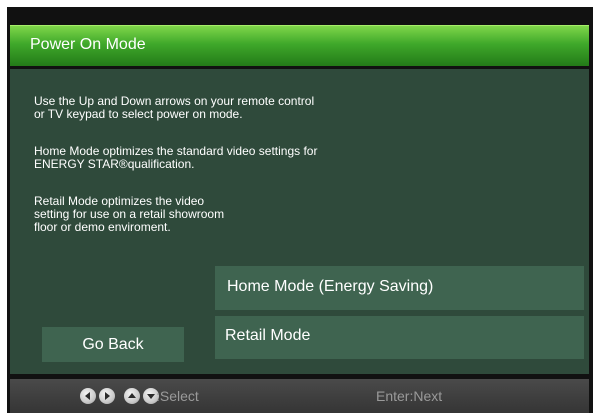 This screenshot has width=606, height=418. Describe the element at coordinates (299, 396) in the screenshot. I see `footer-bar: :Select Enter:Next` at that location.